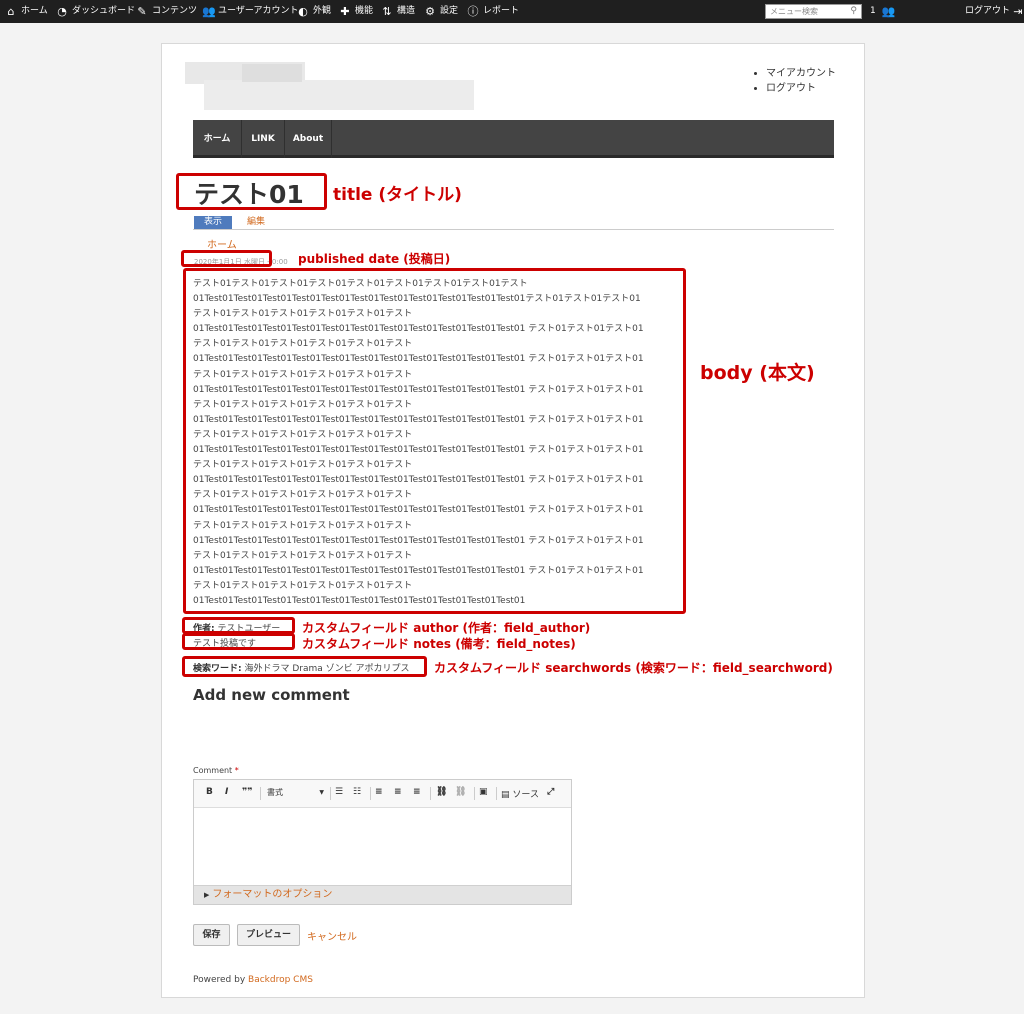 The width and height of the screenshot is (1024, 1014). I want to click on maximize-button: ⤢, so click(550, 792).